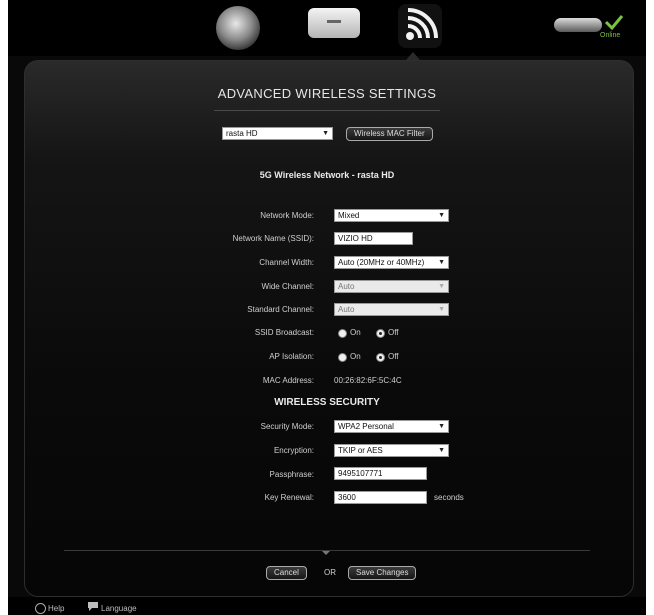 This screenshot has width=654, height=615. I want to click on security-mode-label: Security Mode:, so click(287, 426).